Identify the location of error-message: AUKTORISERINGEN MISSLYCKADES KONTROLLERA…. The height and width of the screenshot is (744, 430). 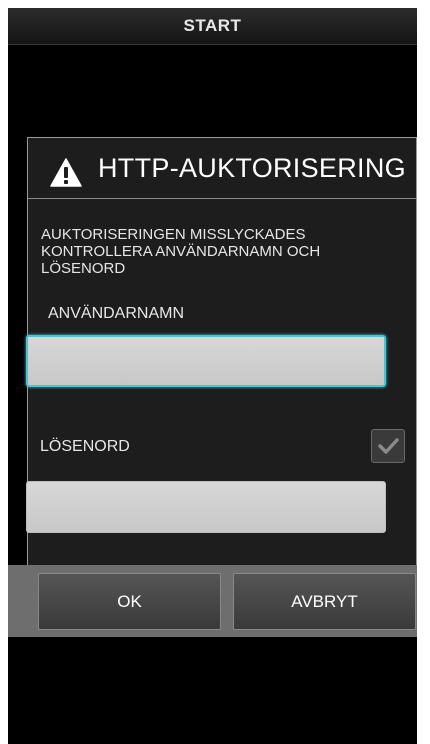
(181, 251).